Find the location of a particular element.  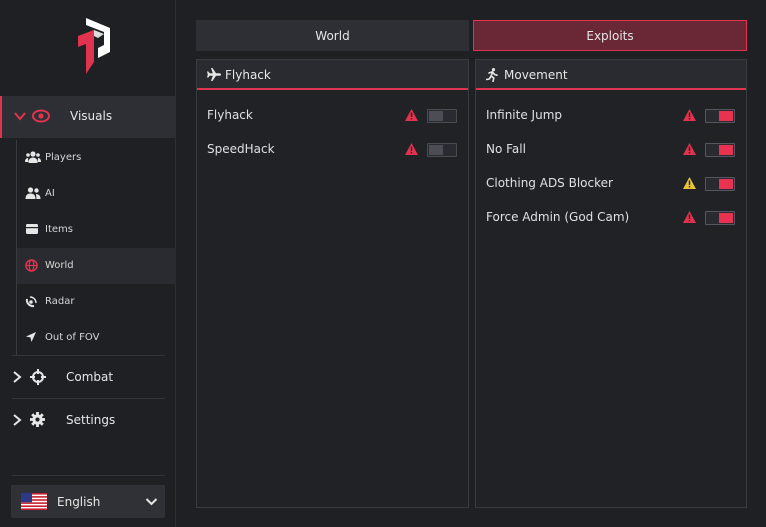

sidebar-item-label: Items is located at coordinates (59, 229).